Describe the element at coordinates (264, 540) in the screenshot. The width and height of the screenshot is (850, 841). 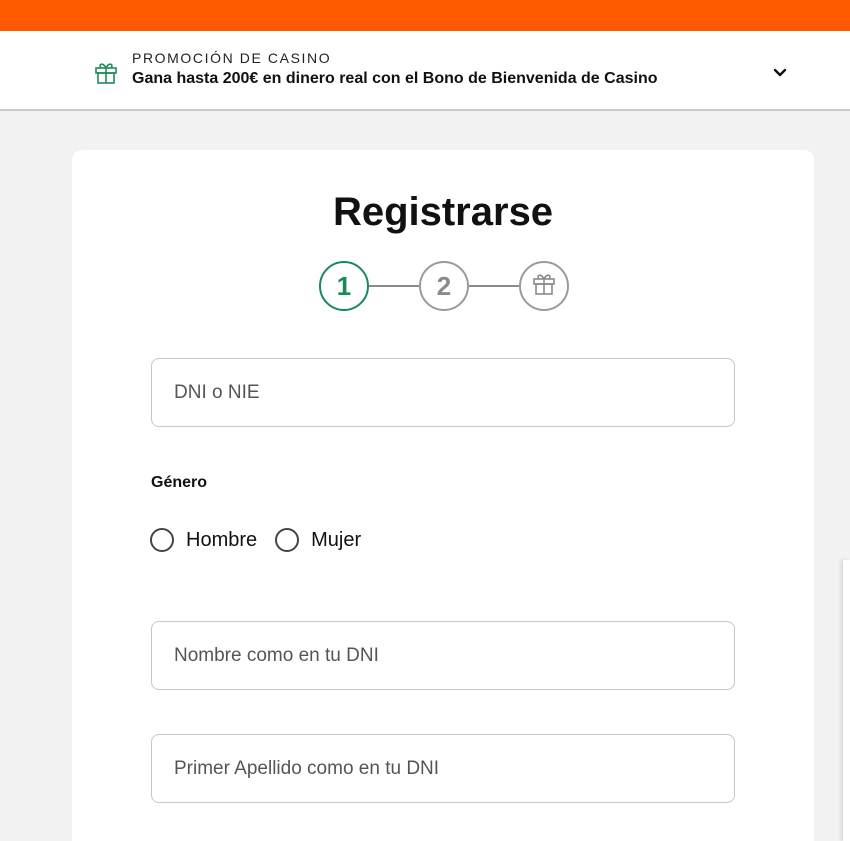
I see `gender-radio-group: Hombre Mujer` at that location.